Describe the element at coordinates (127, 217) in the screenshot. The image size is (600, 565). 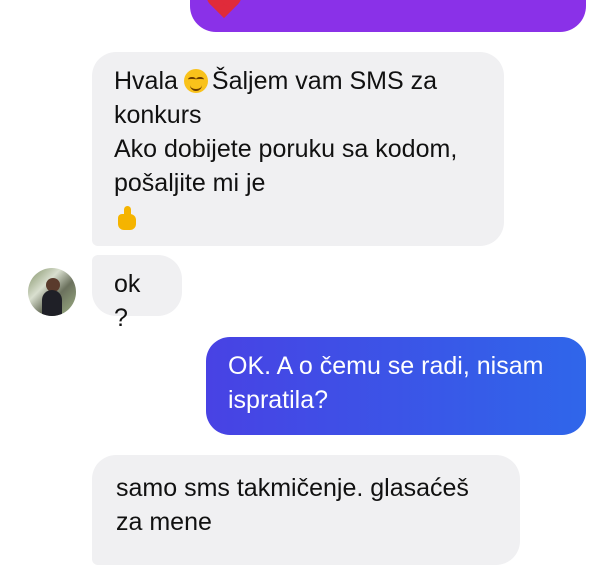
I see `thumbs-up-icon` at that location.